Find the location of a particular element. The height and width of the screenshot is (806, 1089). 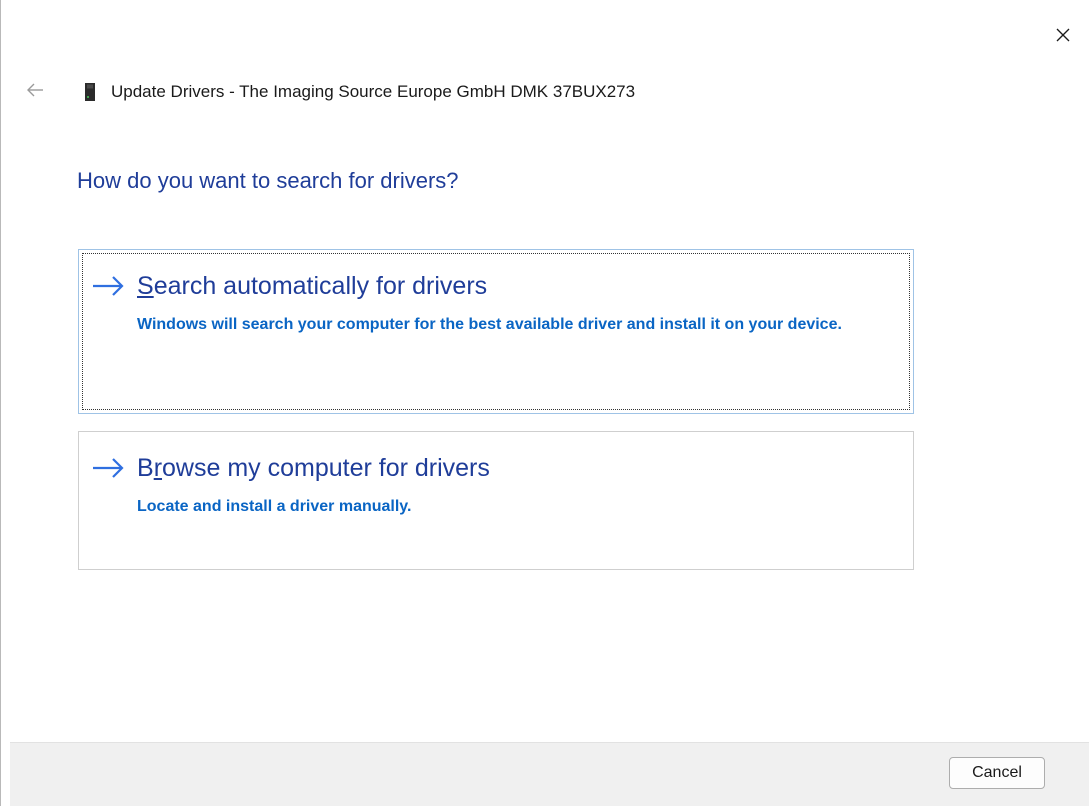

back-button is located at coordinates (35, 90).